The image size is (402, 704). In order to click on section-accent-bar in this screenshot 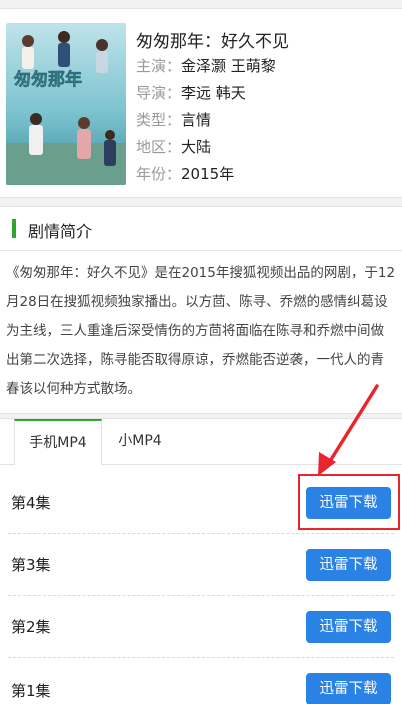, I will do `click(14, 228)`.